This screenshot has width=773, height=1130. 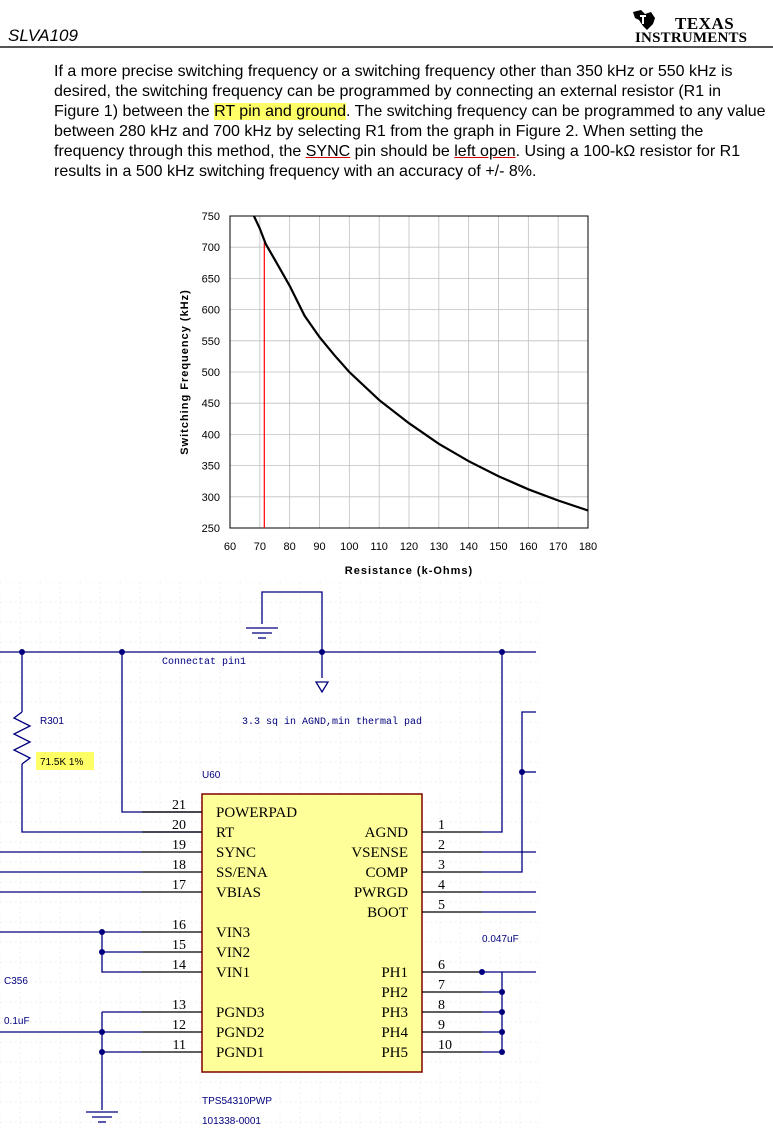 What do you see at coordinates (179, 1005) in the screenshot?
I see `left-pin-num: 13` at bounding box center [179, 1005].